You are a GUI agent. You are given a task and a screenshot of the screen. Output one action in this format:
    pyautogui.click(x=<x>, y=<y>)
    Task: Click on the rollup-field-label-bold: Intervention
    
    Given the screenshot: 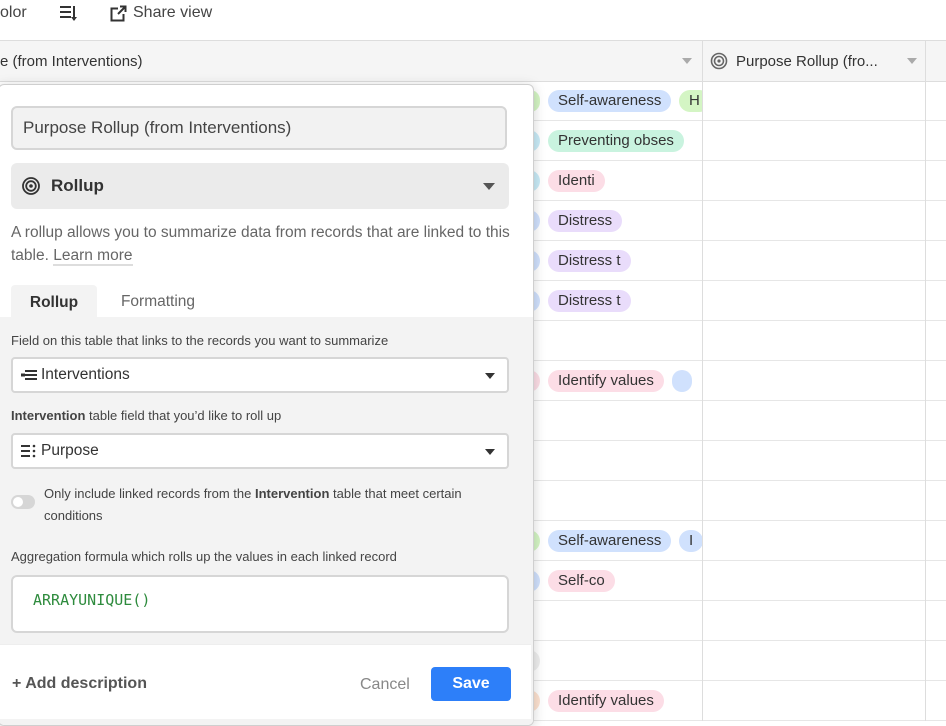 What is the action you would take?
    pyautogui.click(x=48, y=415)
    